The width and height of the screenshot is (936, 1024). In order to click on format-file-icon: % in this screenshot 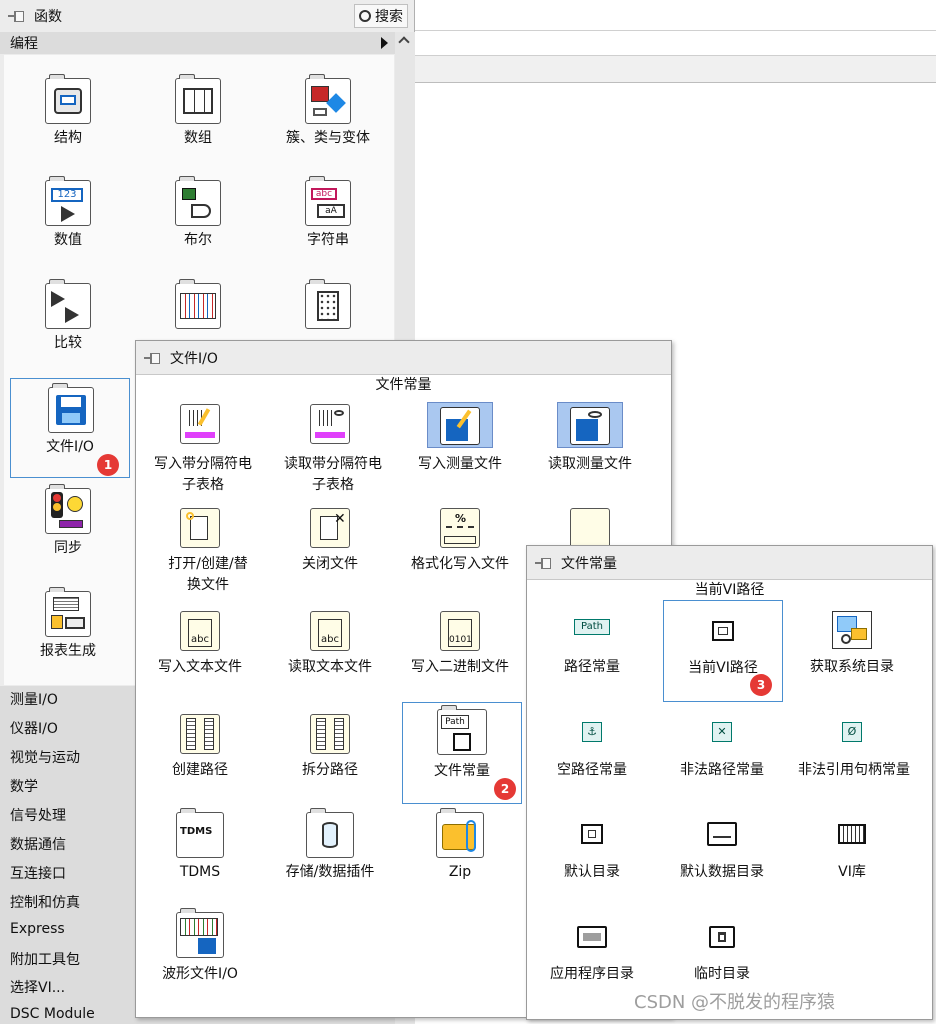, I will do `click(460, 528)`.